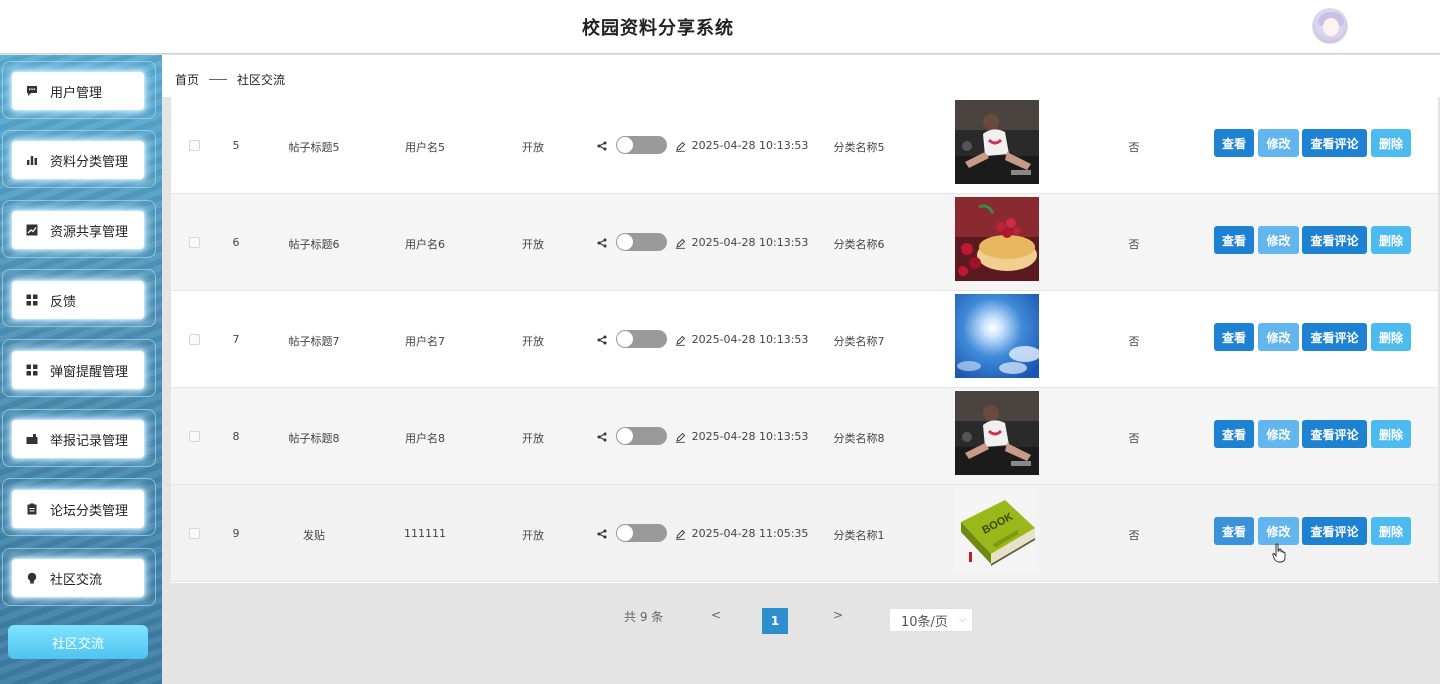 Image resolution: width=1440 pixels, height=684 pixels. I want to click on total-count: 共 9 条, so click(644, 617).